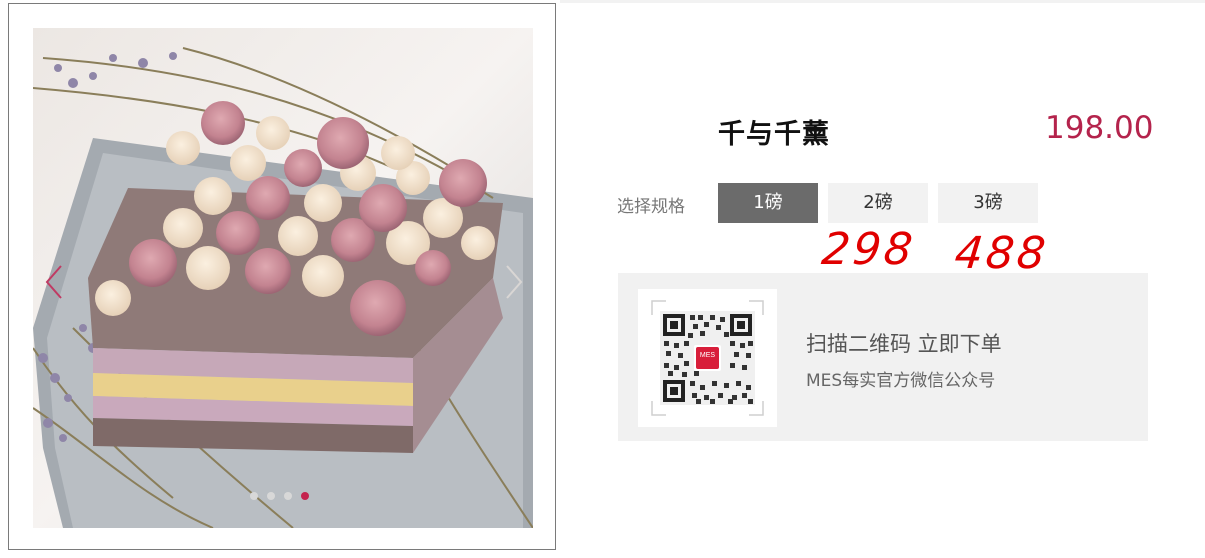 The width and height of the screenshot is (1205, 558). Describe the element at coordinates (1099, 128) in the screenshot. I see `product-price: 198.00` at that location.